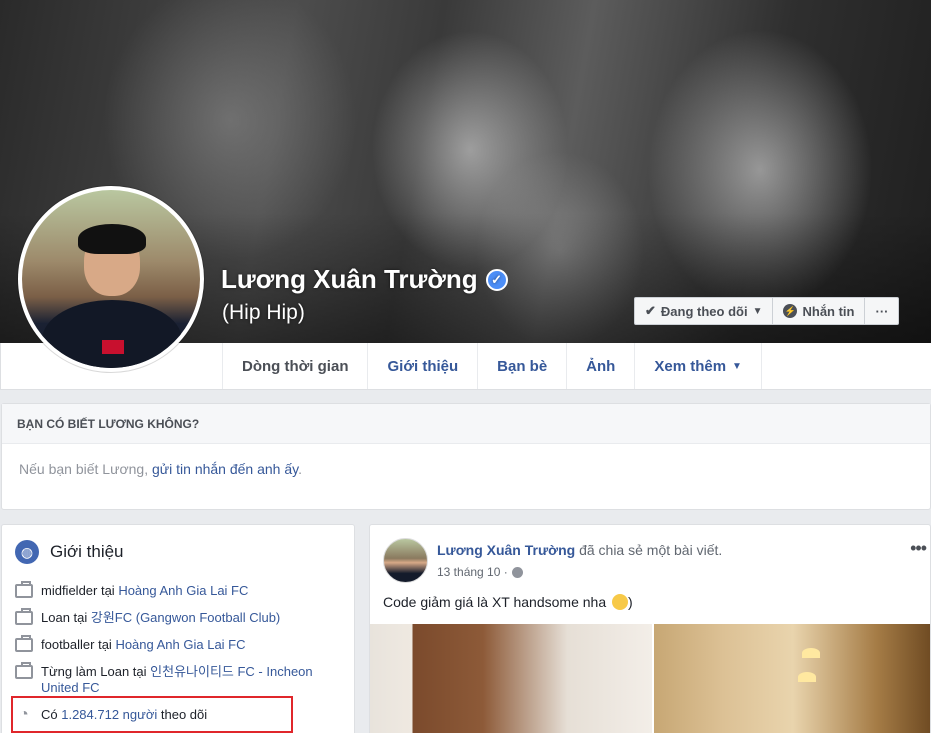 The height and width of the screenshot is (733, 931). I want to click on did-you-know-heading: BẠN CÓ BIẾT LƯƠNG KHÔNG?, so click(466, 424).